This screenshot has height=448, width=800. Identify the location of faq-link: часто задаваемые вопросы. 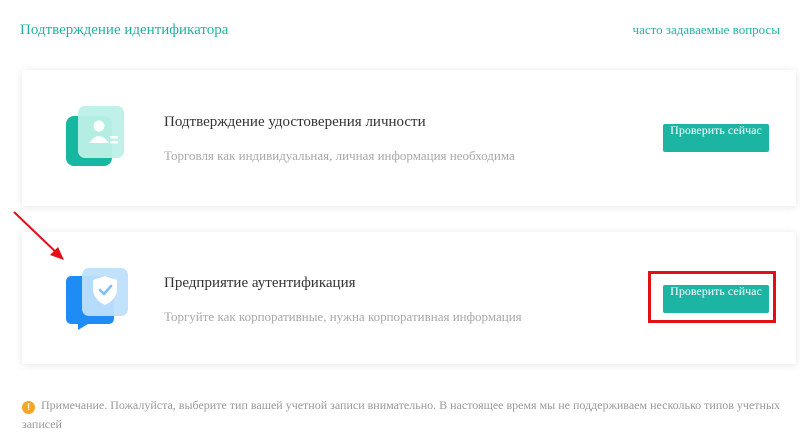
(706, 30).